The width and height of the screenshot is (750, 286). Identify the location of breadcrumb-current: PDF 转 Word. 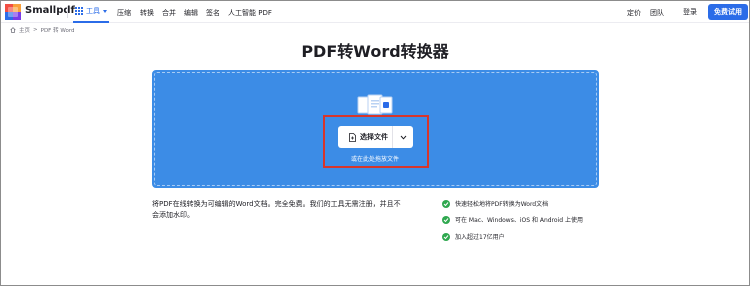
(57, 31).